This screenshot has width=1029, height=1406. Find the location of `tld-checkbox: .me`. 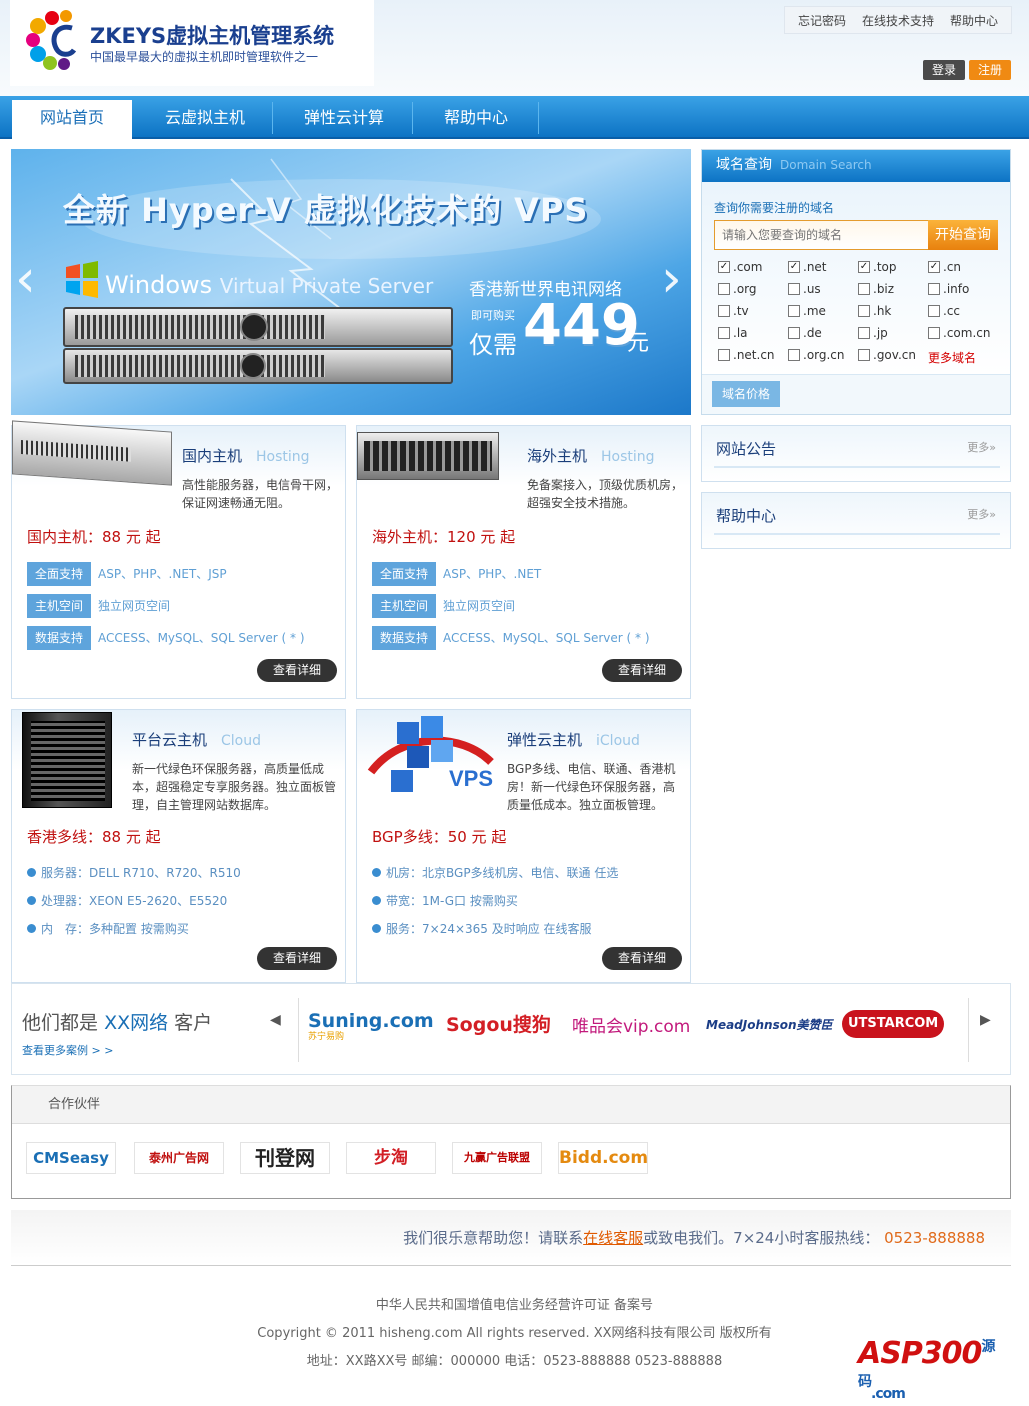

tld-checkbox: .me is located at coordinates (807, 311).